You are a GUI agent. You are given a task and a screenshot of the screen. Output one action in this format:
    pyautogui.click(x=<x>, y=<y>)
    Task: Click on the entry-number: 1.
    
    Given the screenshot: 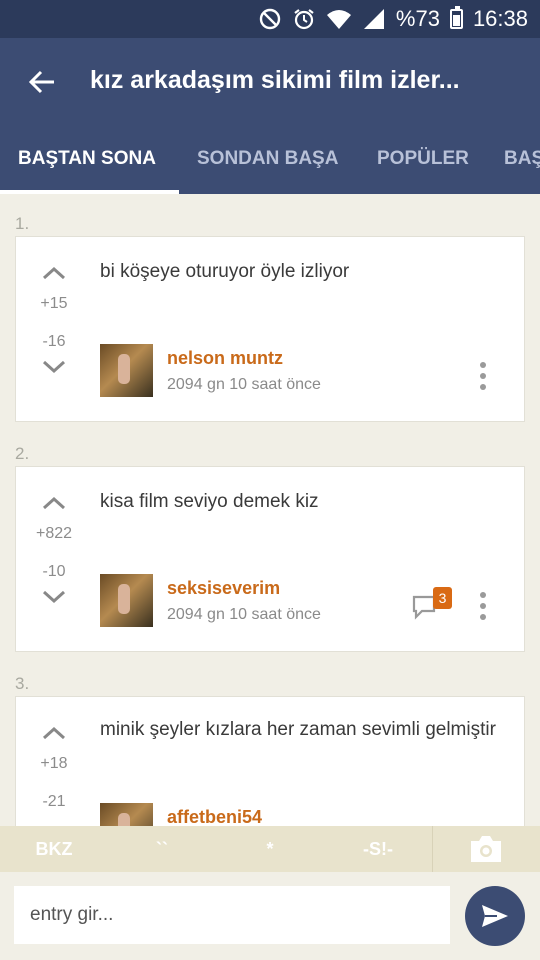 What is the action you would take?
    pyautogui.click(x=22, y=223)
    